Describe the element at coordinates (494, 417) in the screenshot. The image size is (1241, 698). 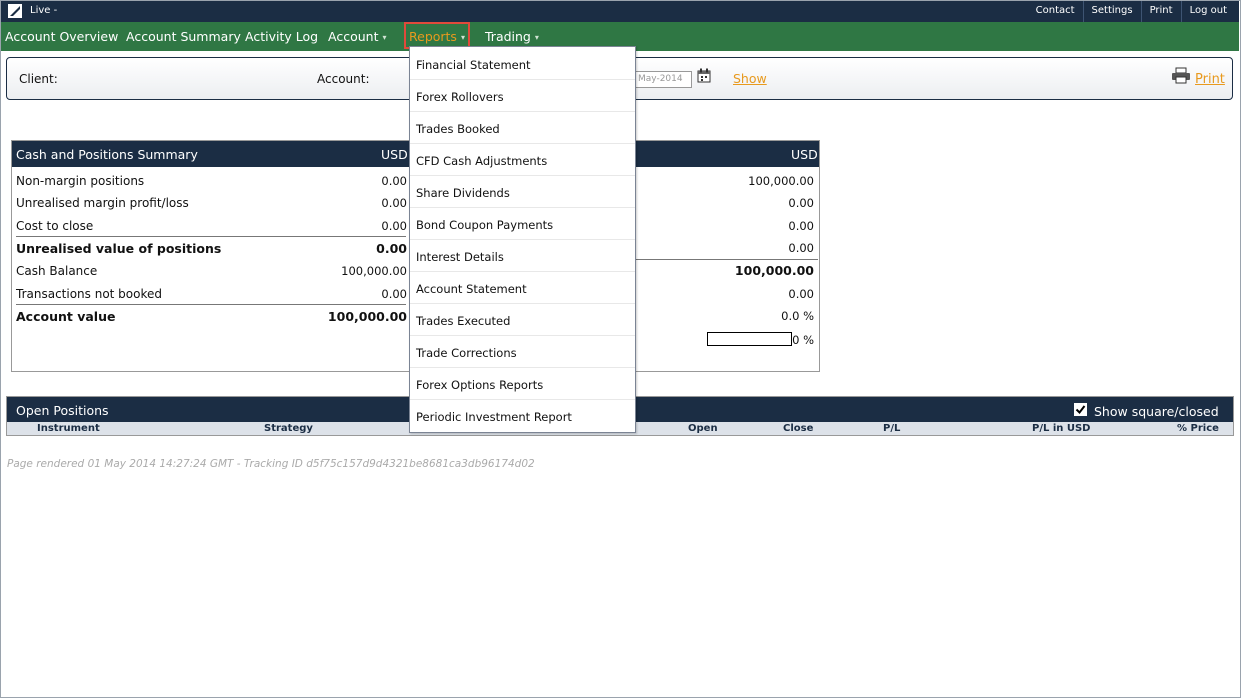
I see `menu-item-label: Periodic Investment Report` at that location.